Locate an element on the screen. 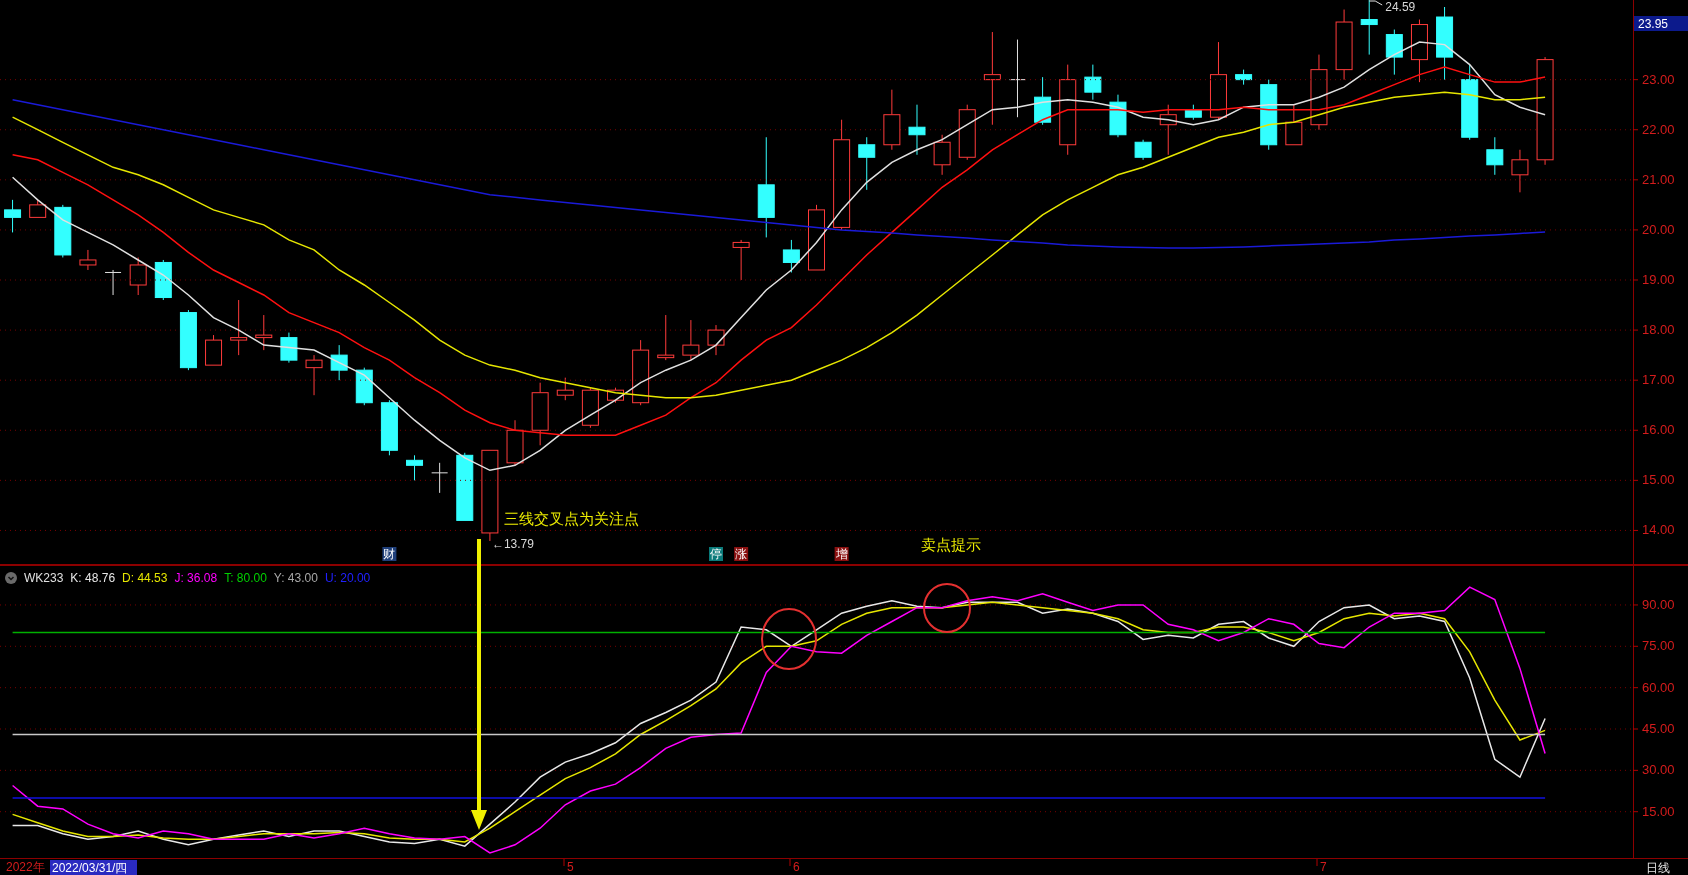  last-price-badge: 23.95 is located at coordinates (1661, 23).